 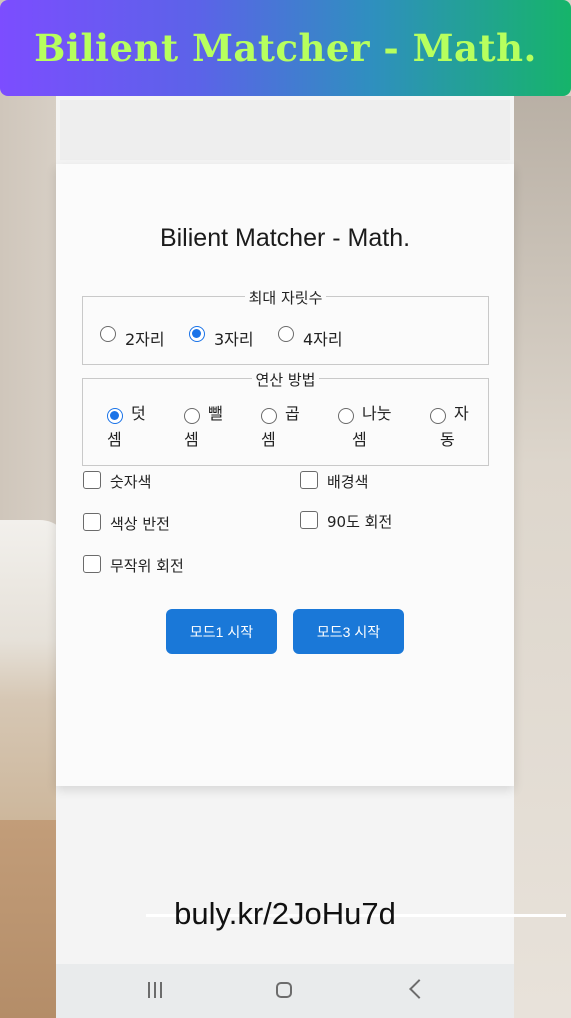 I want to click on label-subtraction: 뺄 셈, so click(x=203, y=426).